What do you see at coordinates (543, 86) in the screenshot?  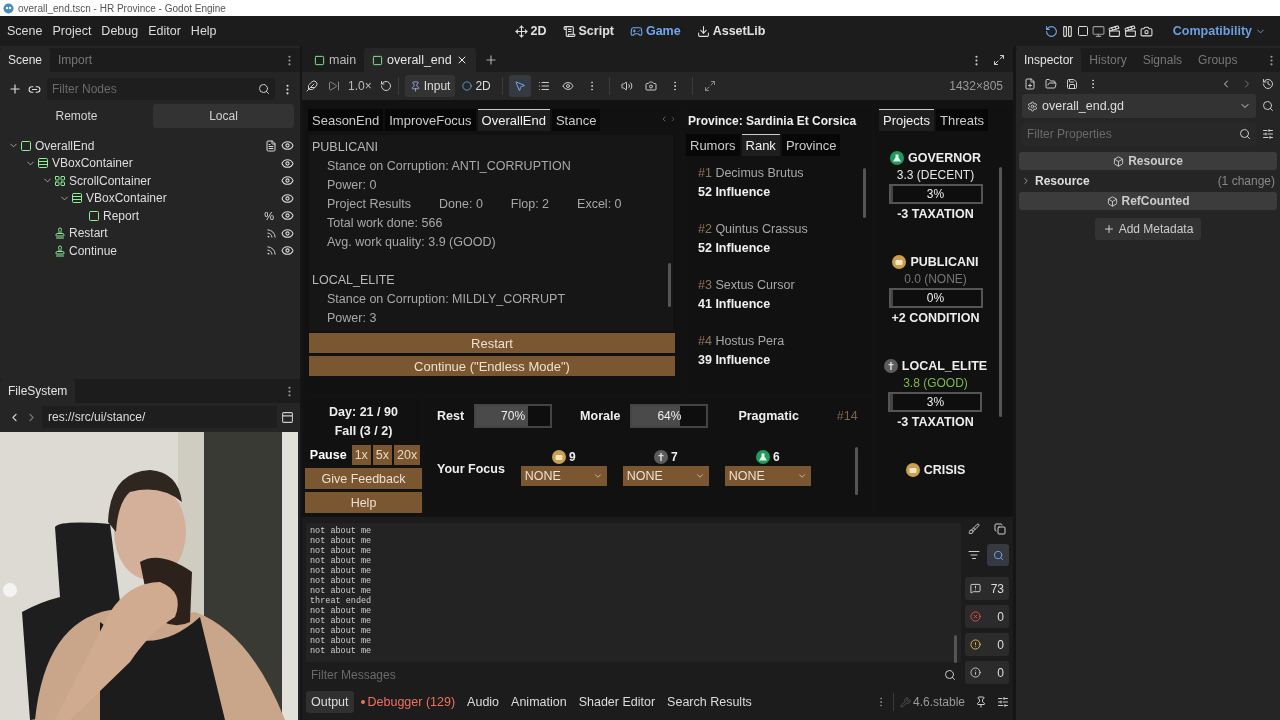 I see `list-icon` at bounding box center [543, 86].